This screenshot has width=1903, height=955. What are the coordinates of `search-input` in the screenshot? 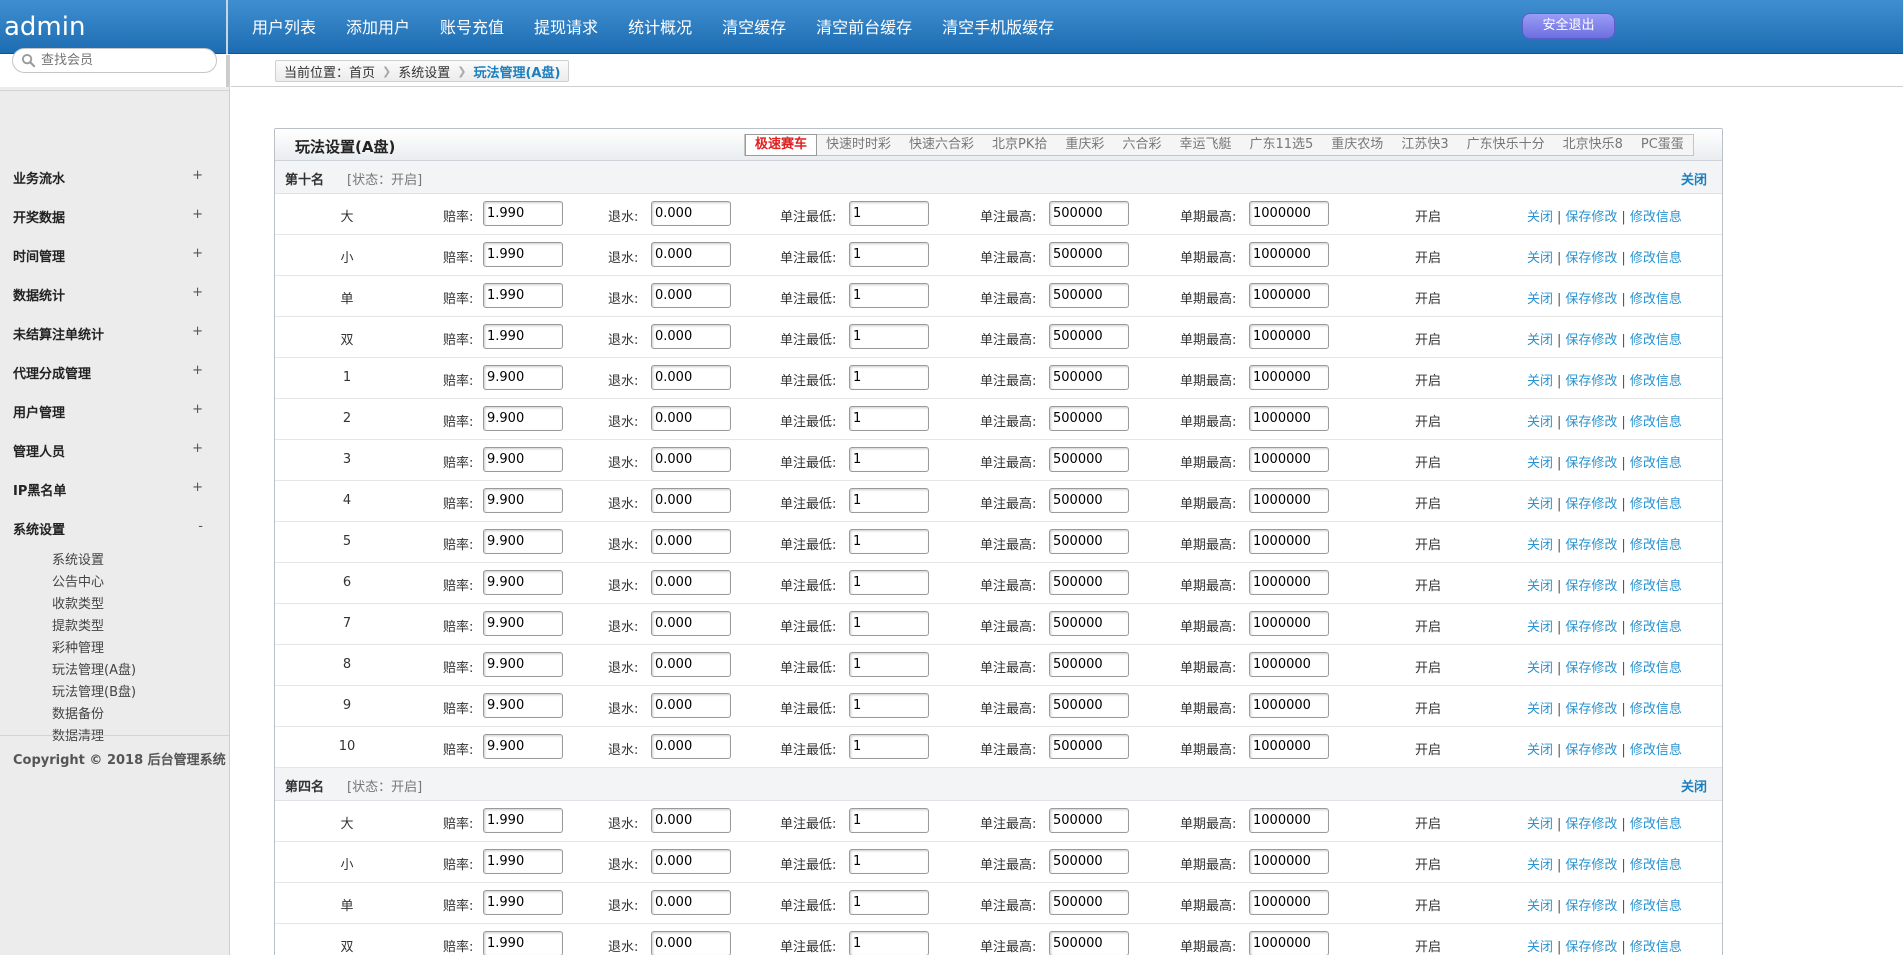 It's located at (126, 60).